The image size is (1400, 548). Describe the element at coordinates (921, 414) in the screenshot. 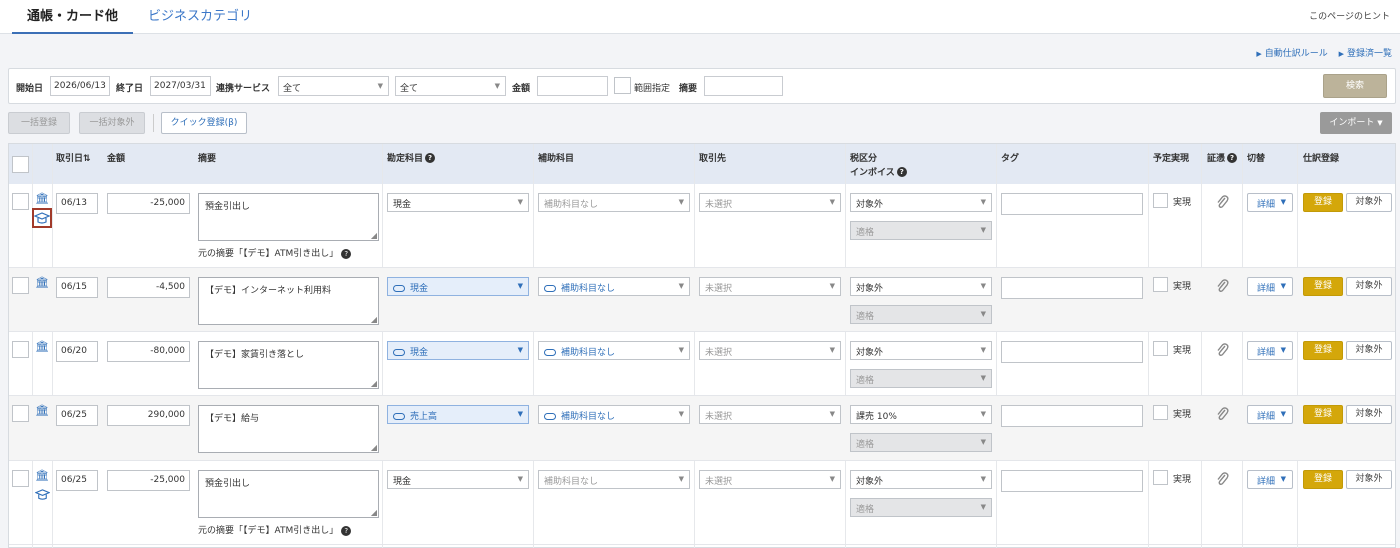

I see `tax-select: 課売 10% ▼` at that location.